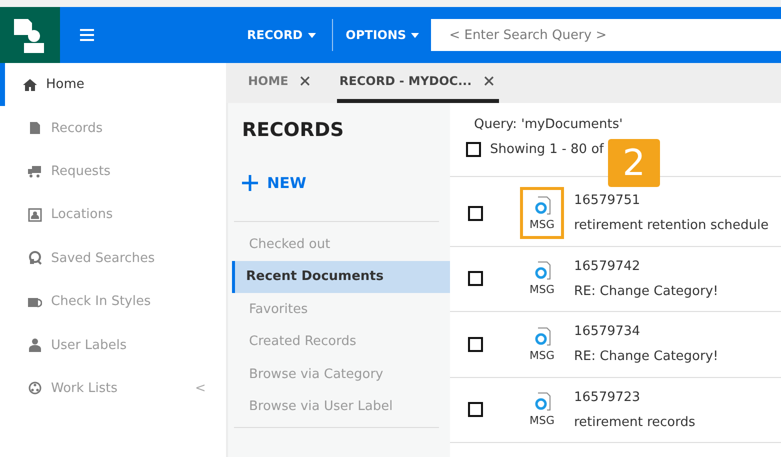  Describe the element at coordinates (341, 309) in the screenshot. I see `panel-list-item: Favorites` at that location.